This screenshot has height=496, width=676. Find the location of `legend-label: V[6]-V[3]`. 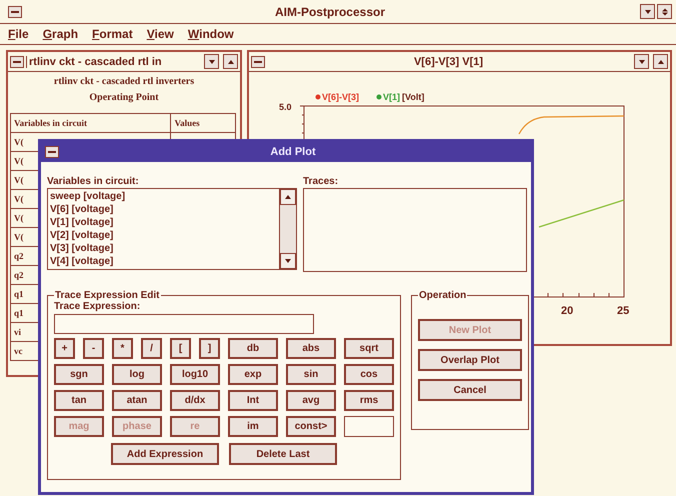

legend-label: V[6]-V[3] is located at coordinates (341, 97).